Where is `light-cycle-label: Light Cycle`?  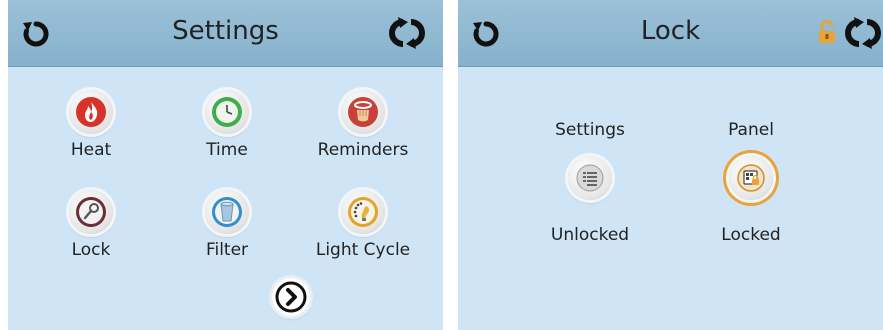
light-cycle-label: Light Cycle is located at coordinates (363, 250).